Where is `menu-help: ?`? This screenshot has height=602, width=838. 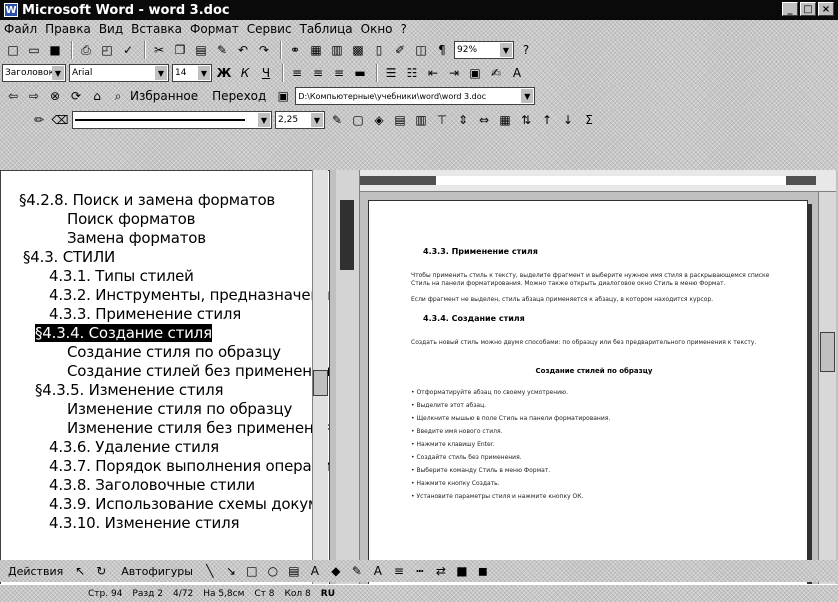 menu-help: ? is located at coordinates (404, 29).